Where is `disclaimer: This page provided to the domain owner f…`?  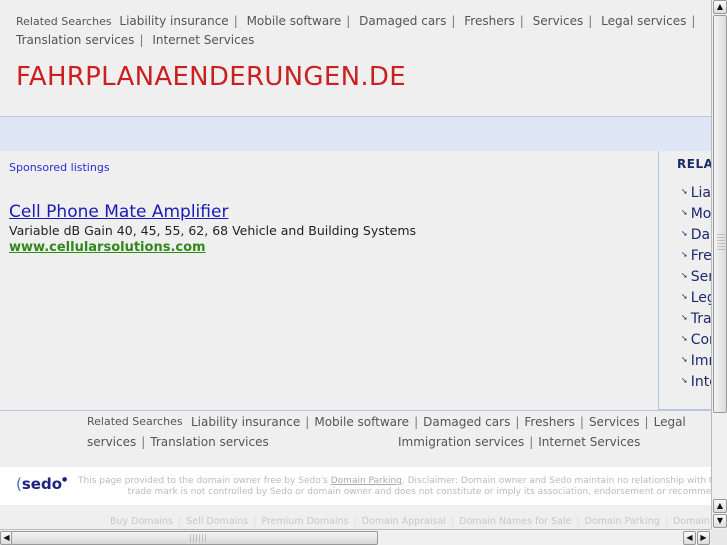 disclaimer: This page provided to the domain owner f… is located at coordinates (394, 487).